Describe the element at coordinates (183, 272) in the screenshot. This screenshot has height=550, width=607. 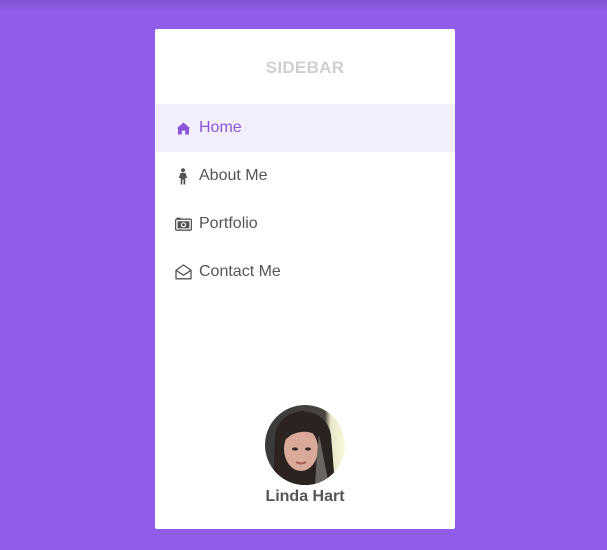
I see `envelope-open-icon` at that location.